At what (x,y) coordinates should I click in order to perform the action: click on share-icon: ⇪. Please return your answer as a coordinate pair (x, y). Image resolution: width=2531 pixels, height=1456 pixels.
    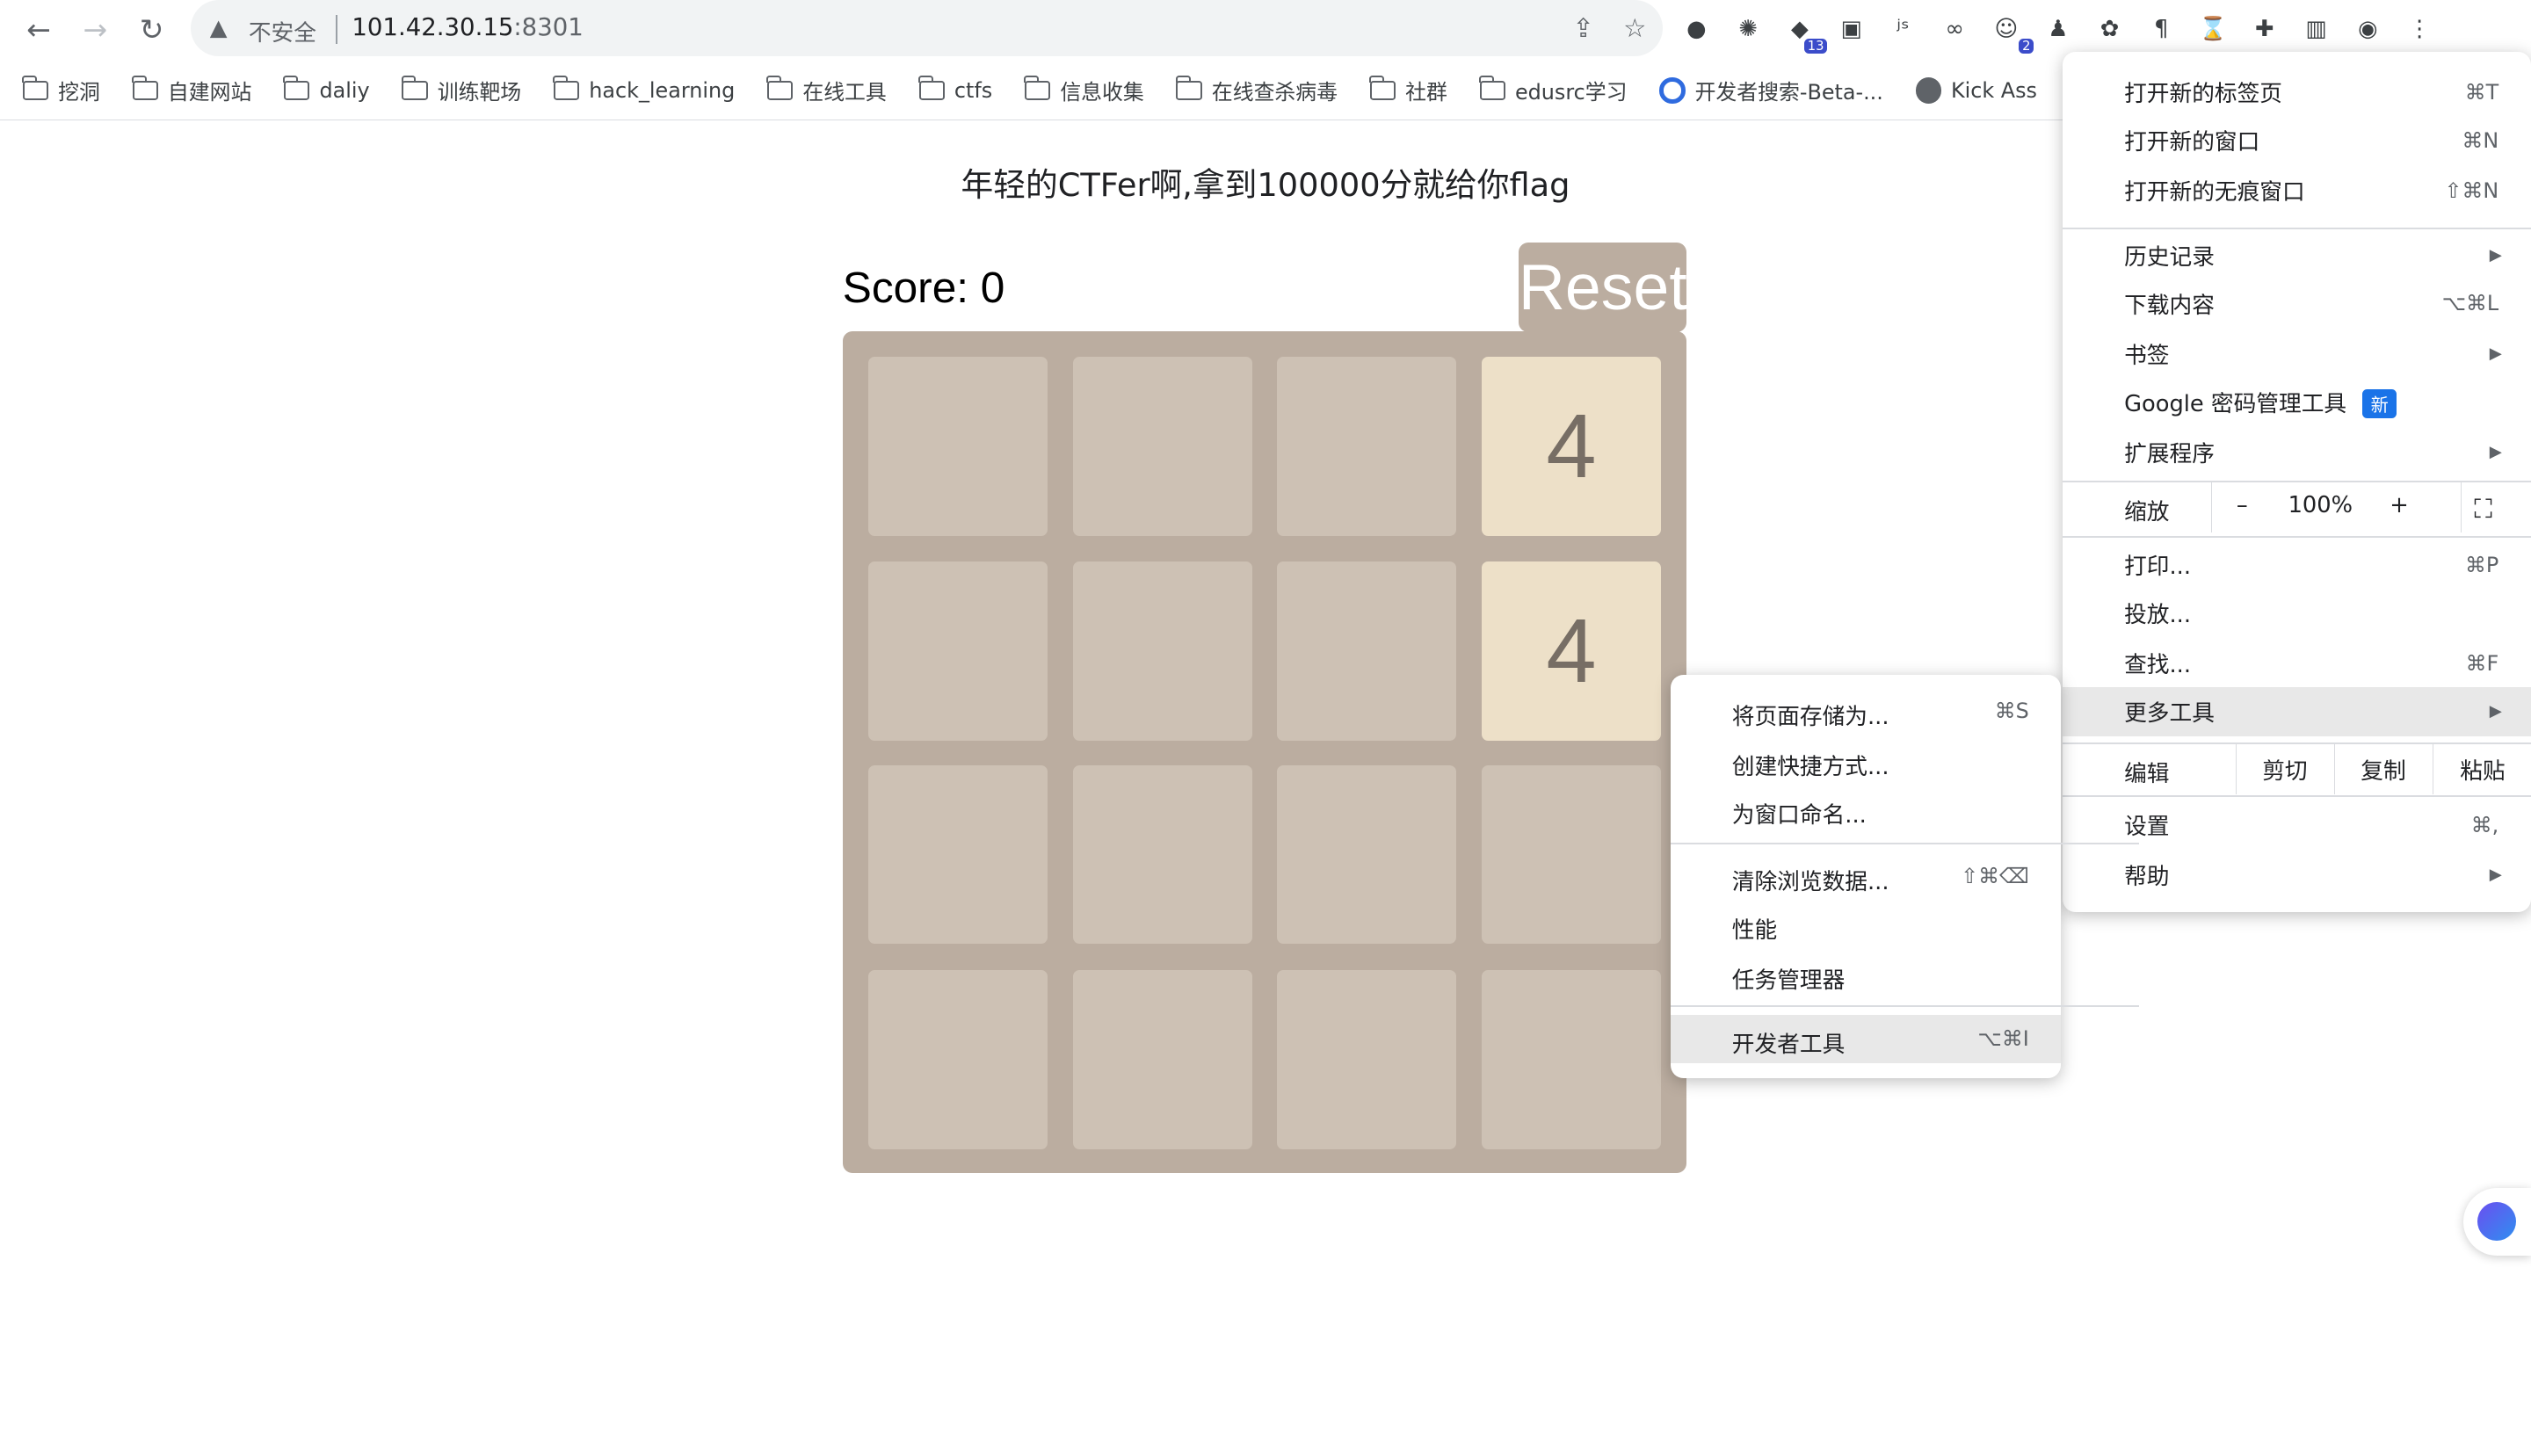
    Looking at the image, I should click on (1583, 28).